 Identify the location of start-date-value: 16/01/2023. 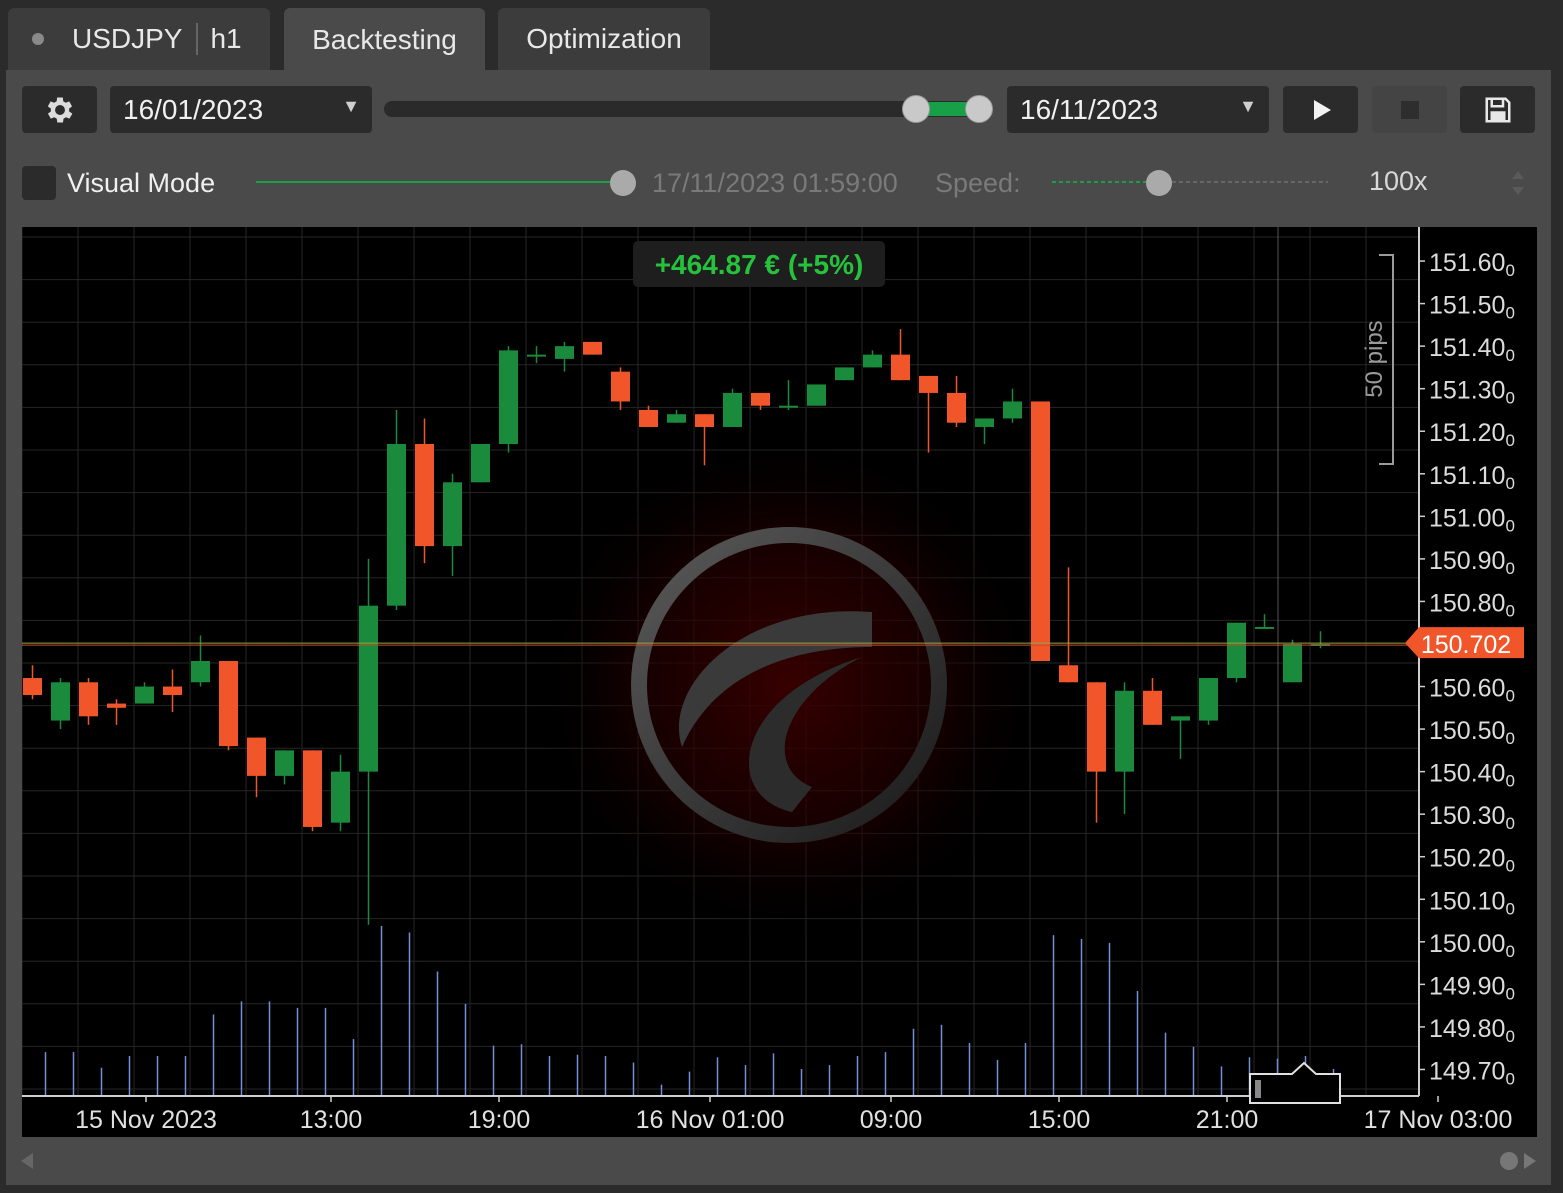
(193, 109).